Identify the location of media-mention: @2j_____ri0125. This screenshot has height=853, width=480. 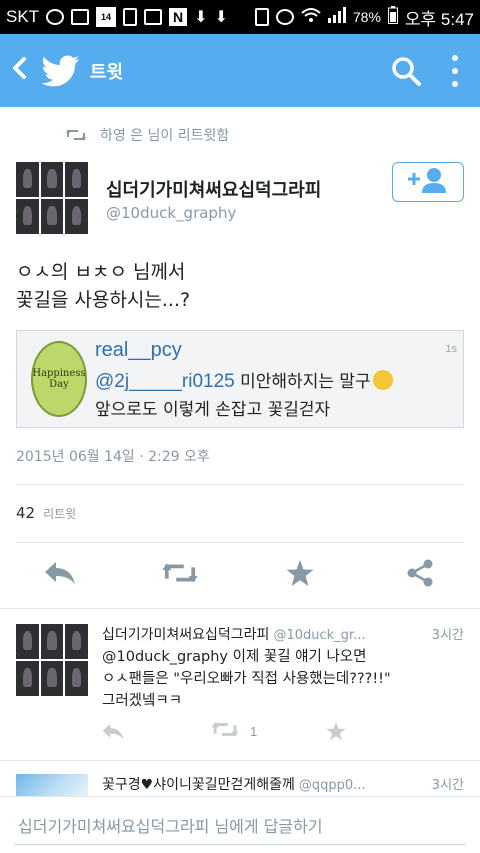
(165, 381).